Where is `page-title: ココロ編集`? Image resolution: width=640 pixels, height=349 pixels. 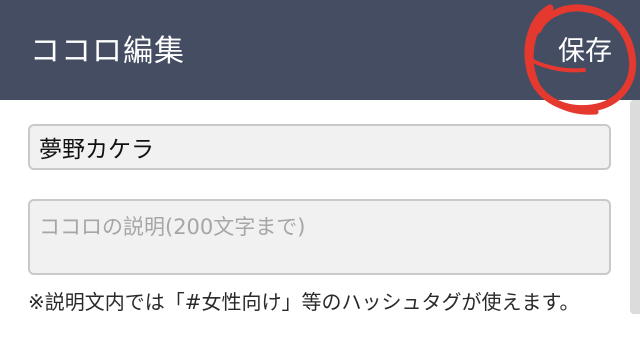 page-title: ココロ編集 is located at coordinates (107, 51).